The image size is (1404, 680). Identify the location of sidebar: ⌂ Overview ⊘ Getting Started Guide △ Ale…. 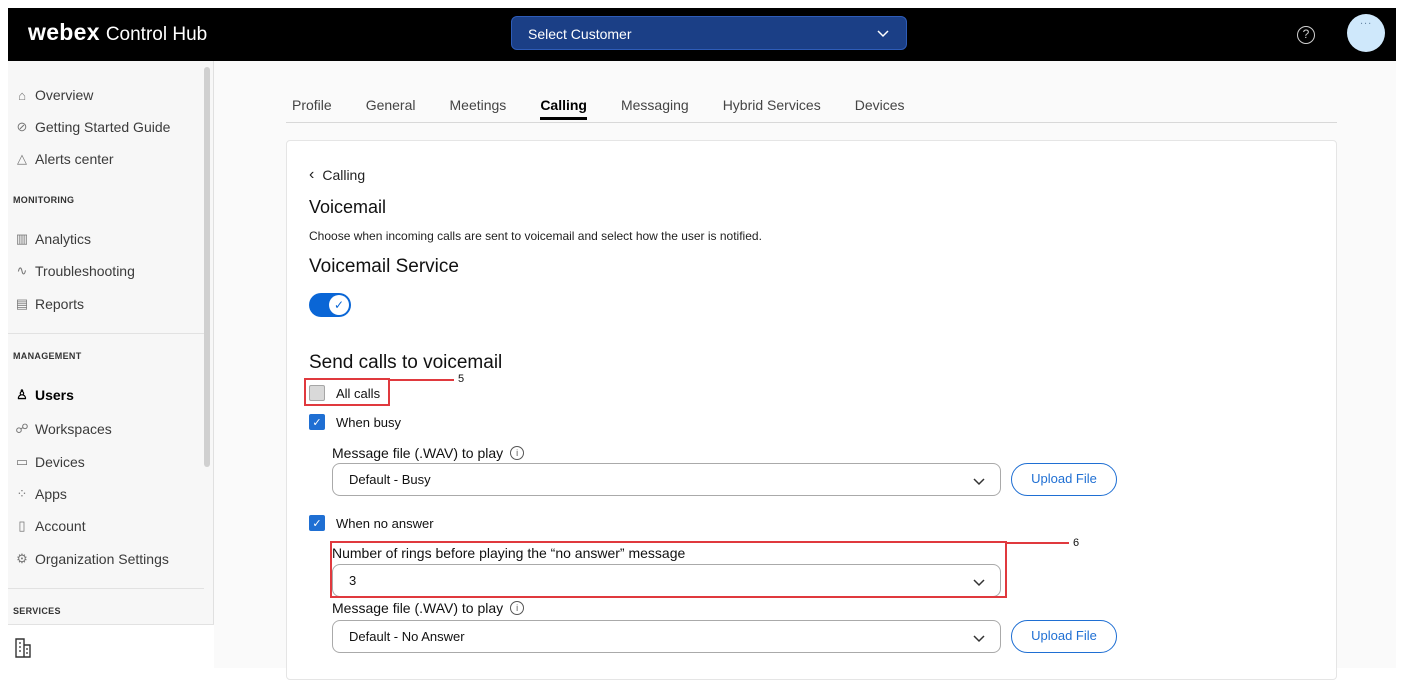
(111, 364).